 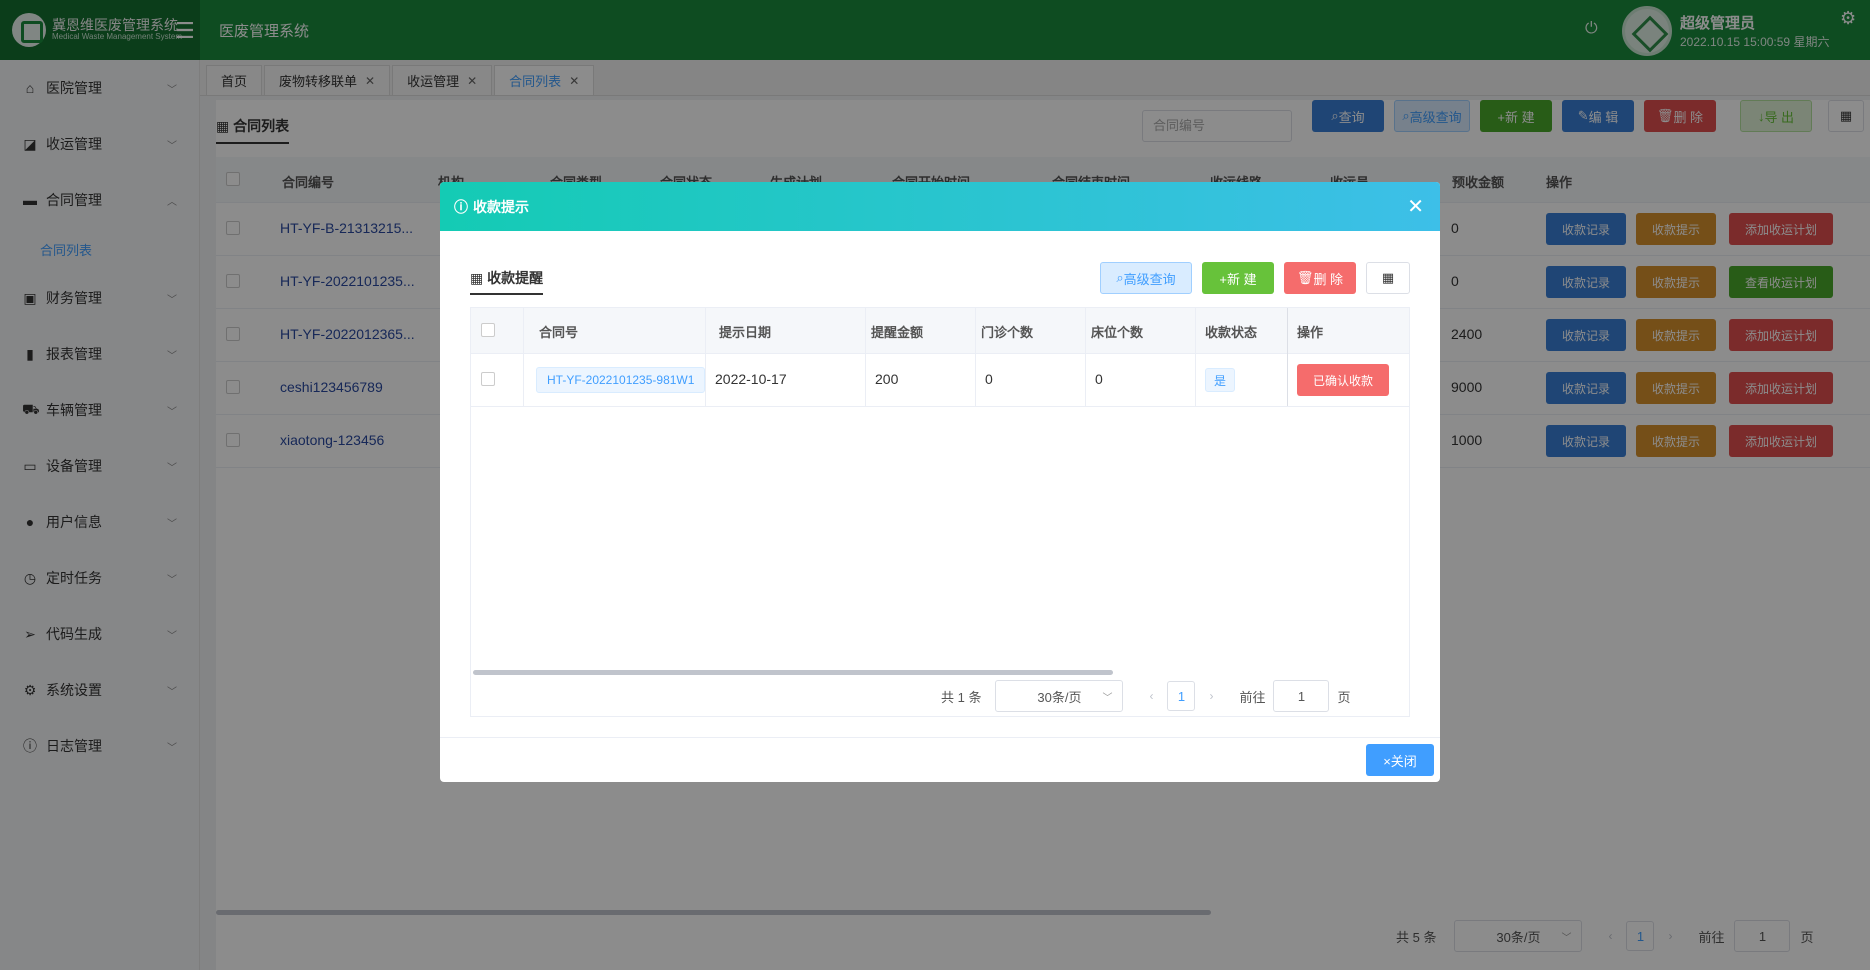 What do you see at coordinates (1181, 696) in the screenshot?
I see `page-number: 1` at bounding box center [1181, 696].